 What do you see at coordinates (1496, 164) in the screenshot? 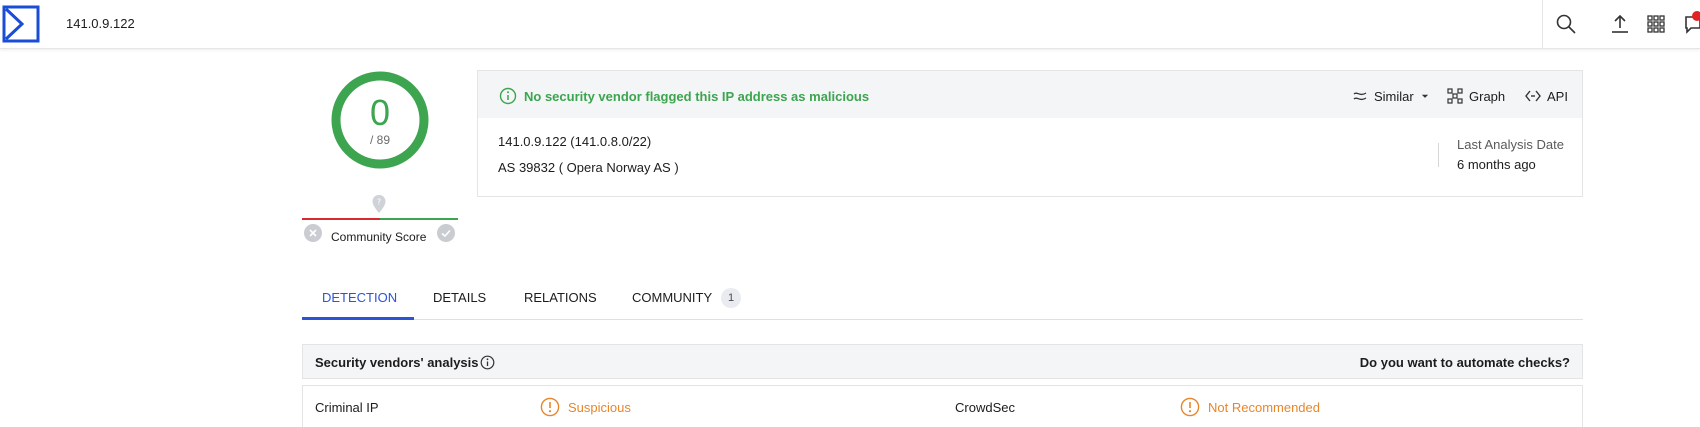
I see `last-analysis-value: 6 months ago` at bounding box center [1496, 164].